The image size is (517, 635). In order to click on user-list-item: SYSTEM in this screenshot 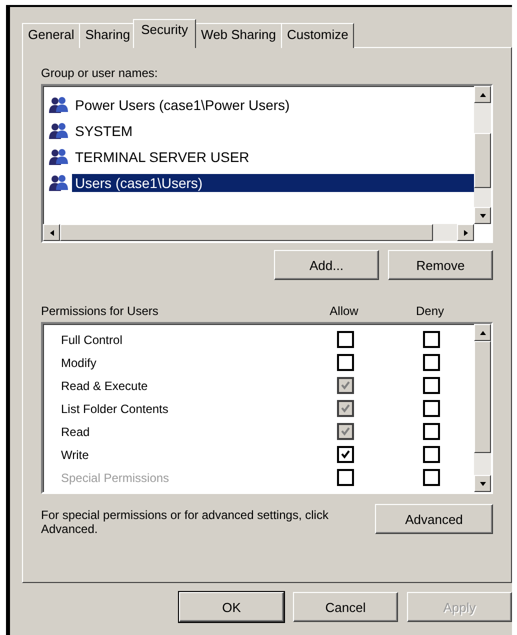, I will do `click(104, 131)`.